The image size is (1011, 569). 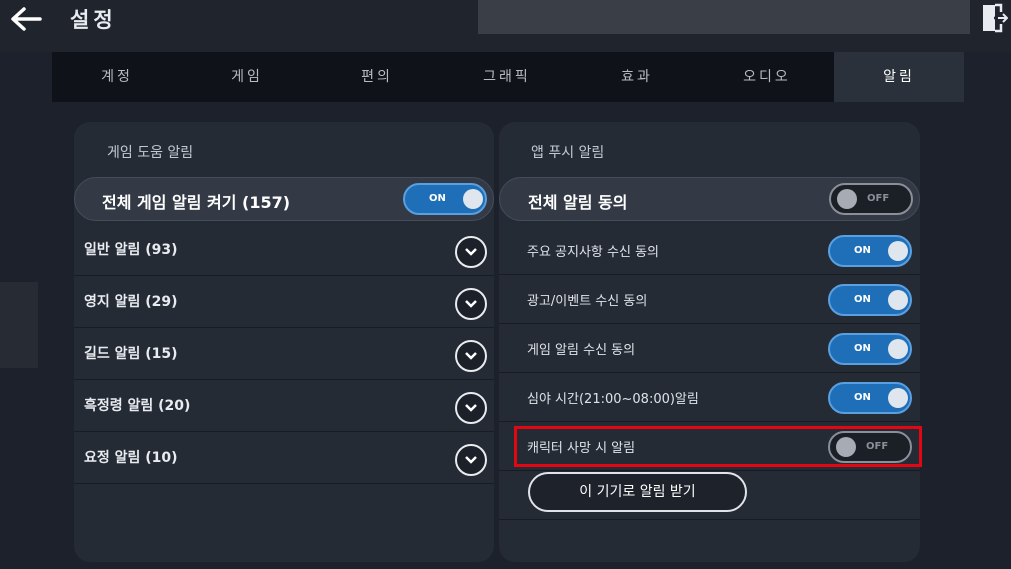 I want to click on tab-convenience: 편의, so click(x=377, y=77).